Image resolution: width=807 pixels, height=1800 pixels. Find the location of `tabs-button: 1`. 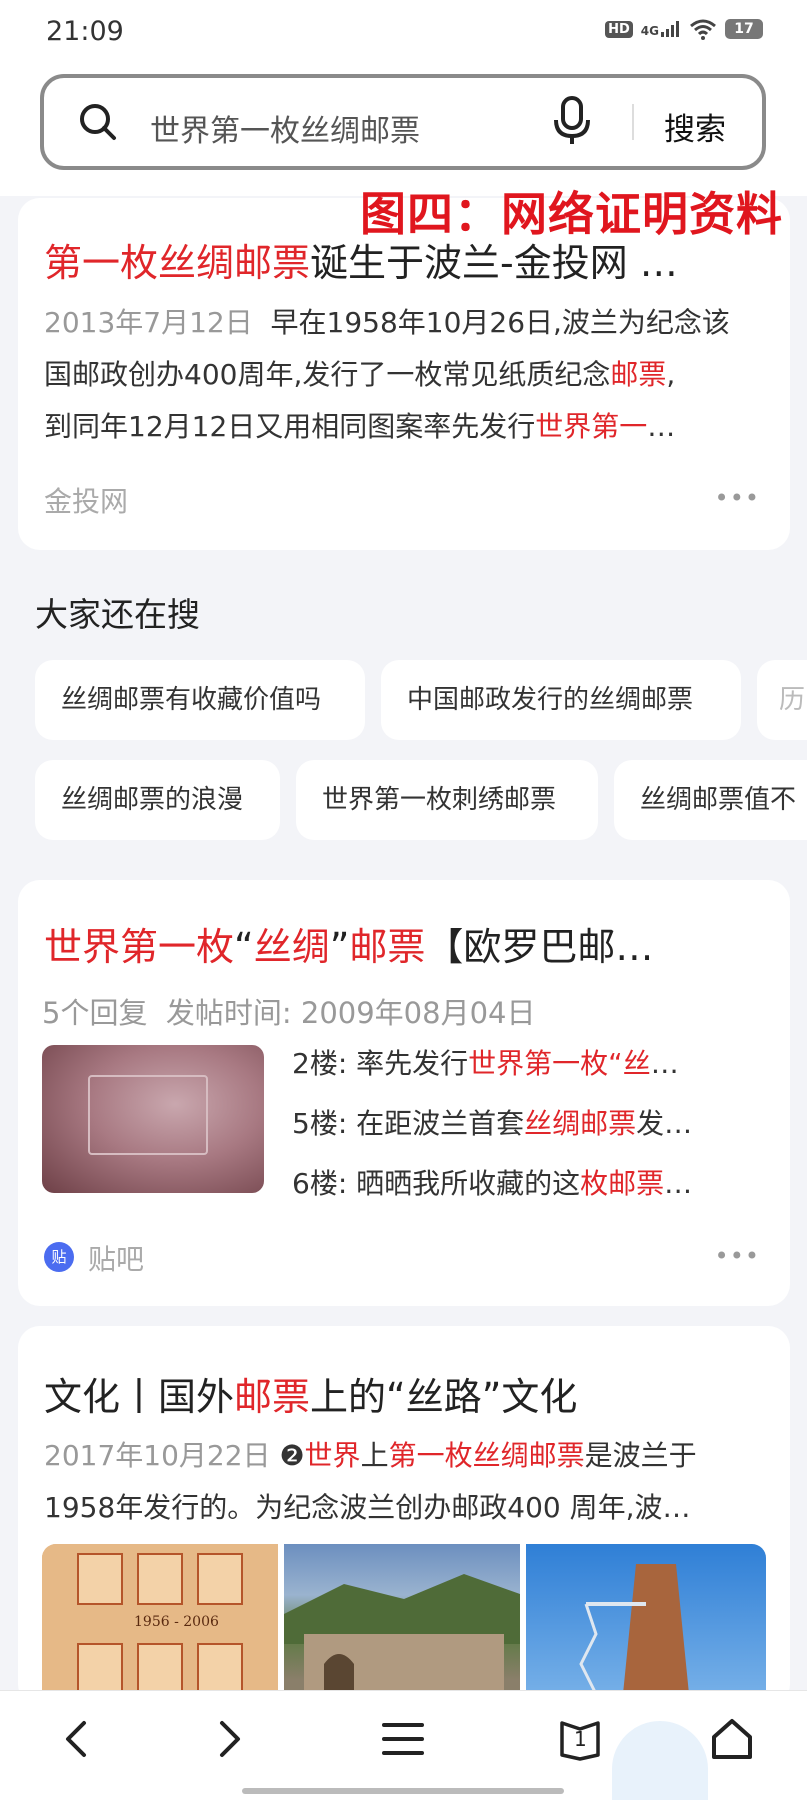

tabs-button: 1 is located at coordinates (580, 1739).